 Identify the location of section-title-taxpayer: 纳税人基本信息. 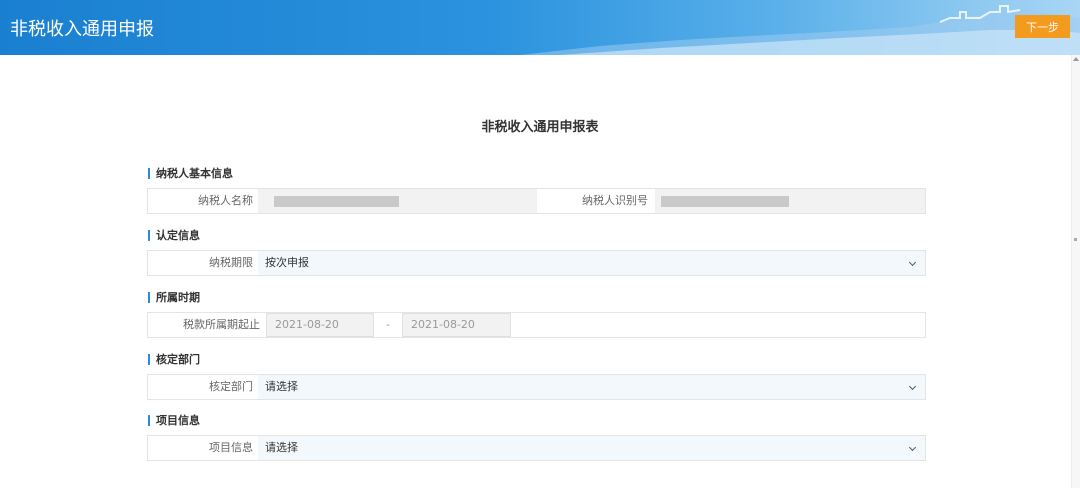
(190, 173).